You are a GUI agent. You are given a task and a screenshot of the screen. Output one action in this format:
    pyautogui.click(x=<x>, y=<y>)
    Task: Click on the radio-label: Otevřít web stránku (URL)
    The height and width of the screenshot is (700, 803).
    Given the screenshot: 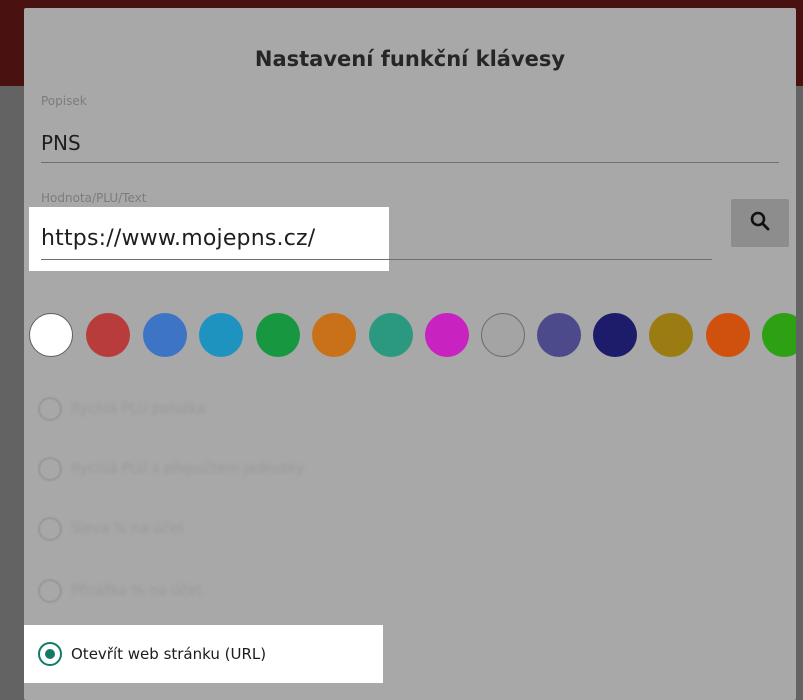 What is the action you would take?
    pyautogui.click(x=169, y=654)
    